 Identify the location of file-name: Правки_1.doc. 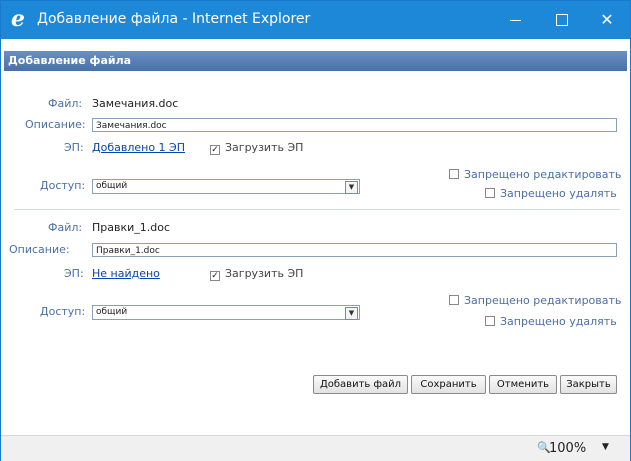
(131, 227).